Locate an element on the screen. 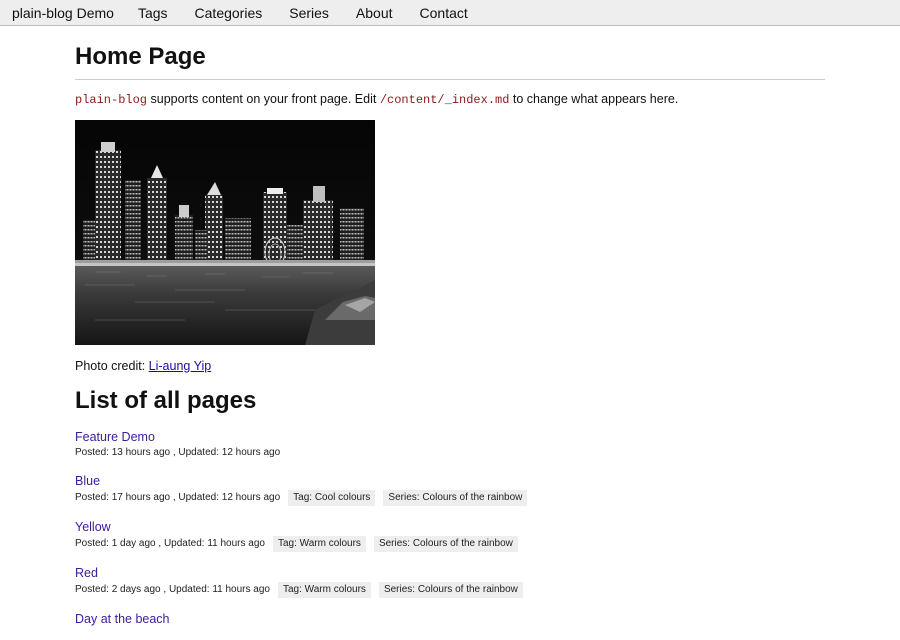 The image size is (900, 640). page-link-feature-demo: Feature Demo is located at coordinates (450, 437).